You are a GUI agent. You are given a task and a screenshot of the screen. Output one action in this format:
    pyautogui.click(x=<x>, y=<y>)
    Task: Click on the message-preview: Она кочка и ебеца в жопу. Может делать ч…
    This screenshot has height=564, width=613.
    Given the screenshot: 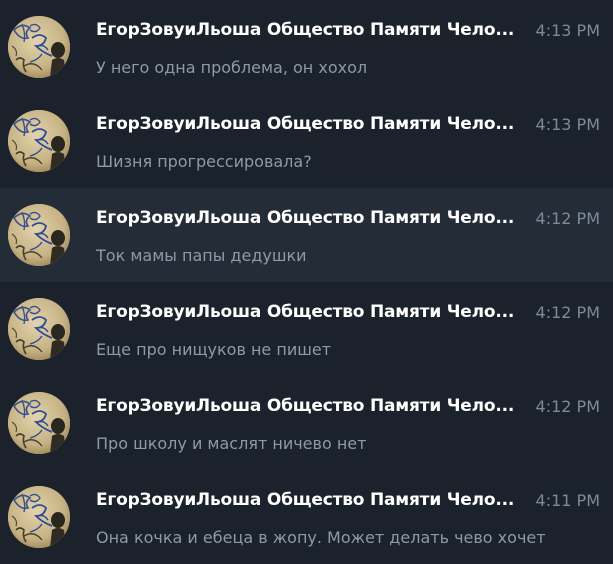 What is the action you would take?
    pyautogui.click(x=321, y=537)
    